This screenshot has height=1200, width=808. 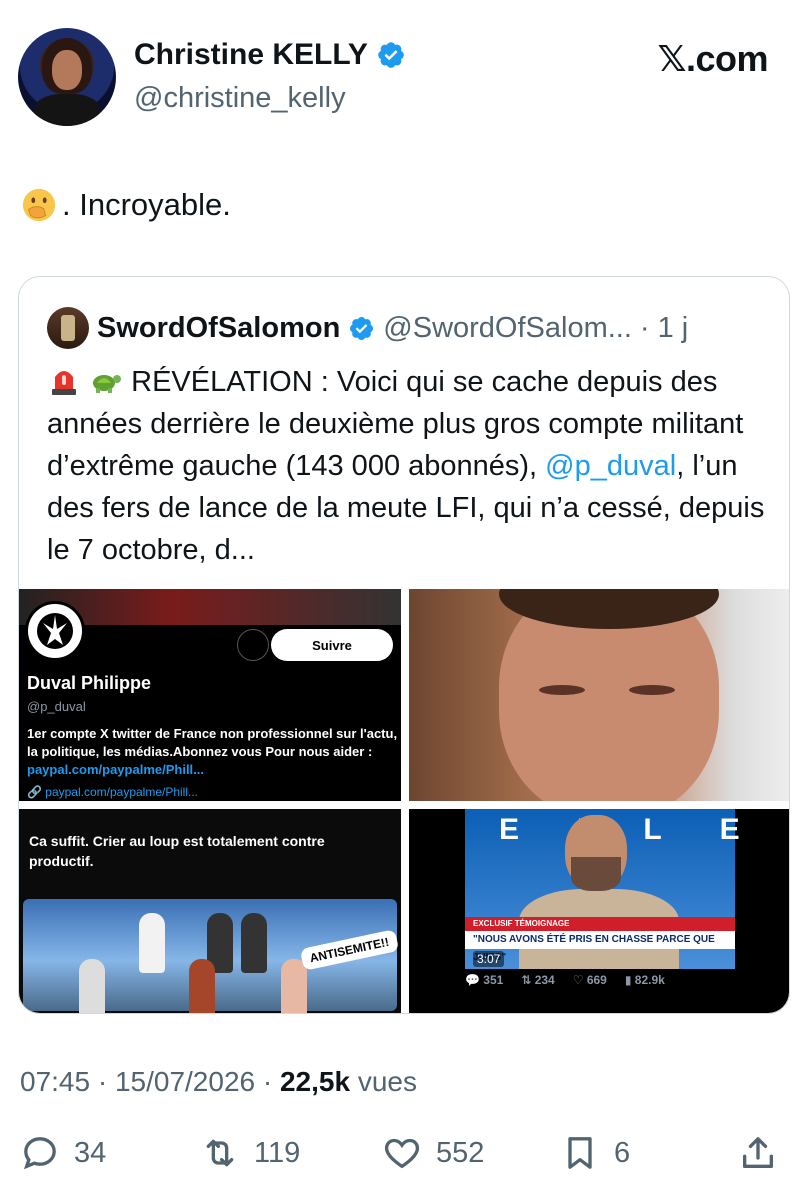 I want to click on author-name: Christine KELLY, so click(x=251, y=55).